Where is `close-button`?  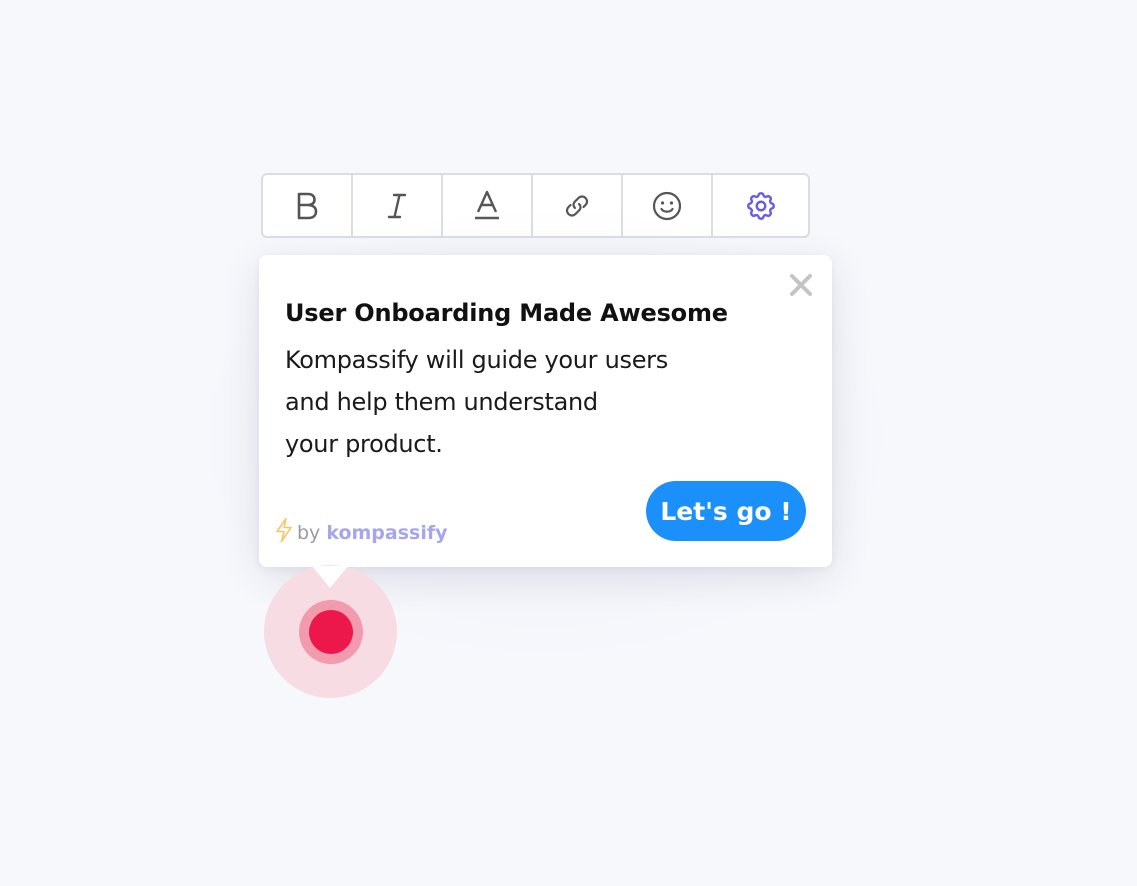
close-button is located at coordinates (801, 287).